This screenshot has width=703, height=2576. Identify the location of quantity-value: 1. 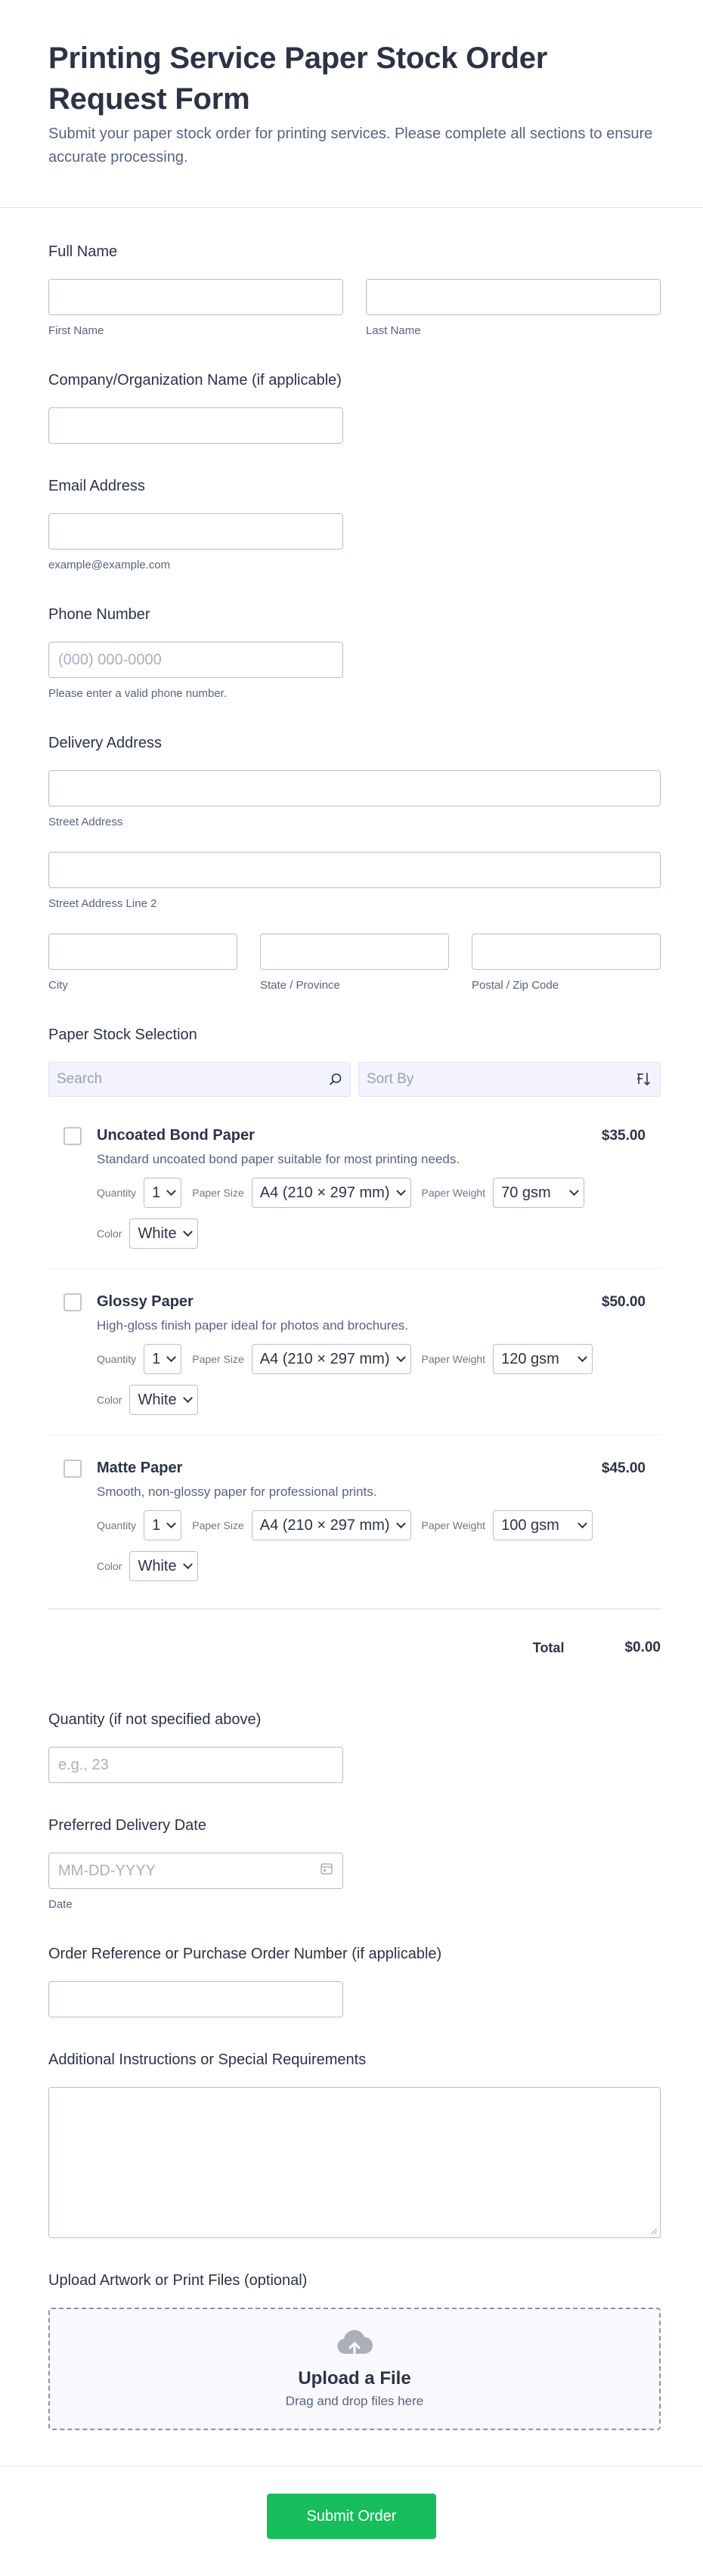
(156, 1525).